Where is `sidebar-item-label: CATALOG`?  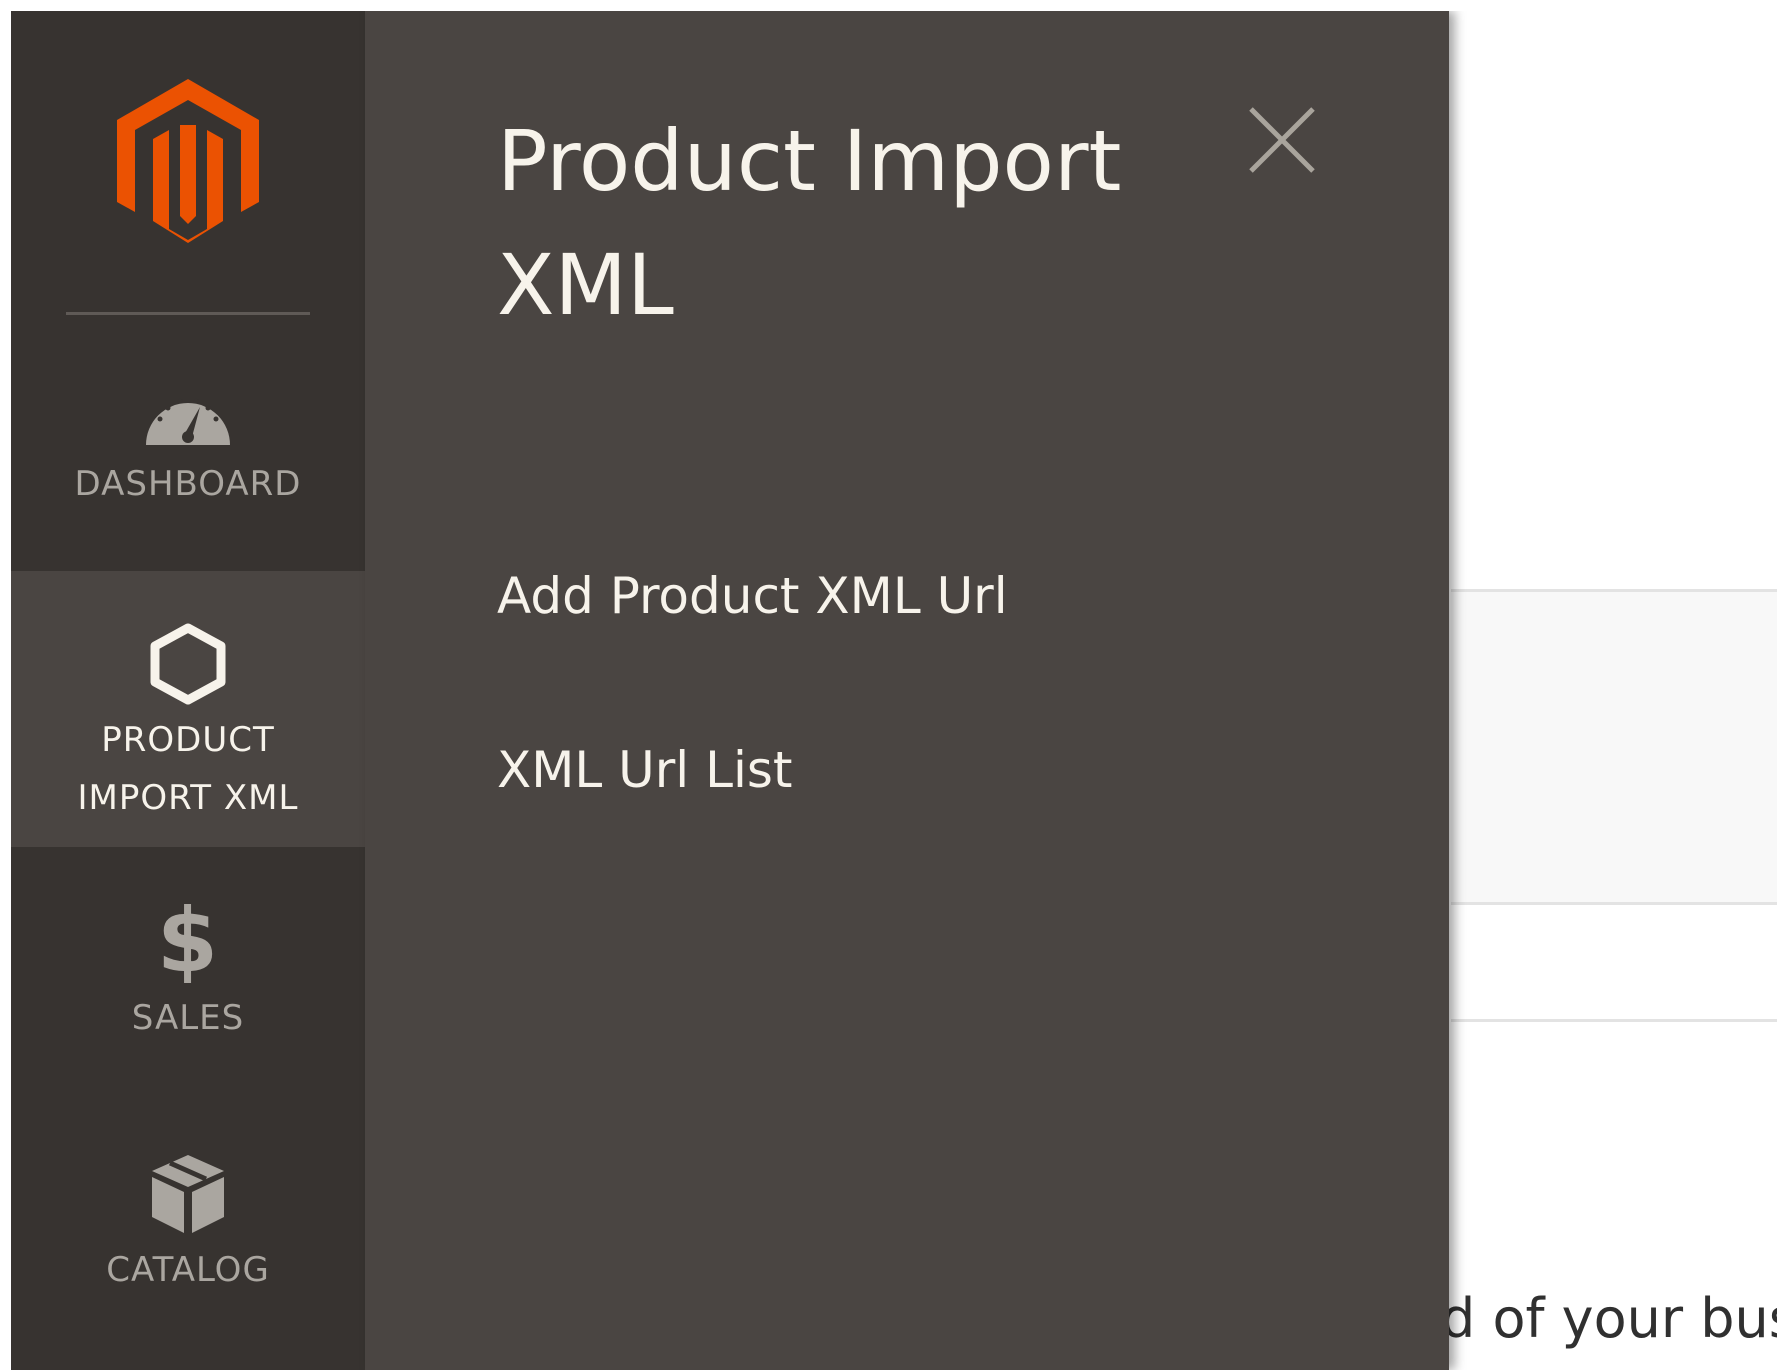
sidebar-item-label: CATALOG is located at coordinates (188, 1270).